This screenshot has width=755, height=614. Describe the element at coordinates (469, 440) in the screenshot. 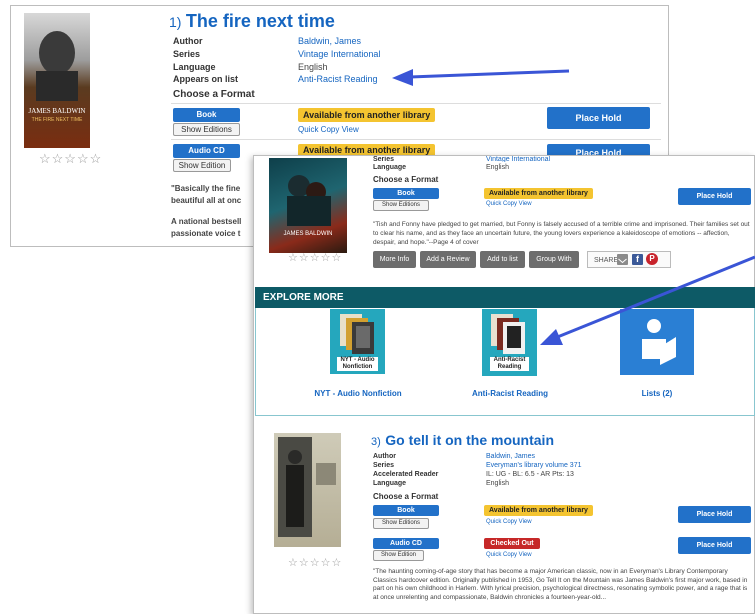

I see `result-title-link: Go tell it on the mountain` at that location.